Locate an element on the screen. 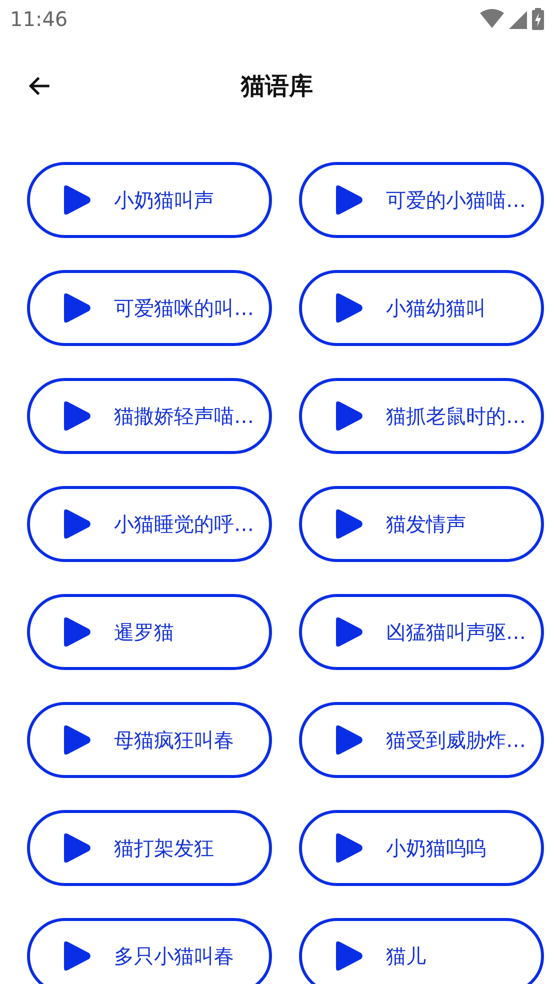 The width and height of the screenshot is (554, 984). page-title: 猫语库 is located at coordinates (277, 86).